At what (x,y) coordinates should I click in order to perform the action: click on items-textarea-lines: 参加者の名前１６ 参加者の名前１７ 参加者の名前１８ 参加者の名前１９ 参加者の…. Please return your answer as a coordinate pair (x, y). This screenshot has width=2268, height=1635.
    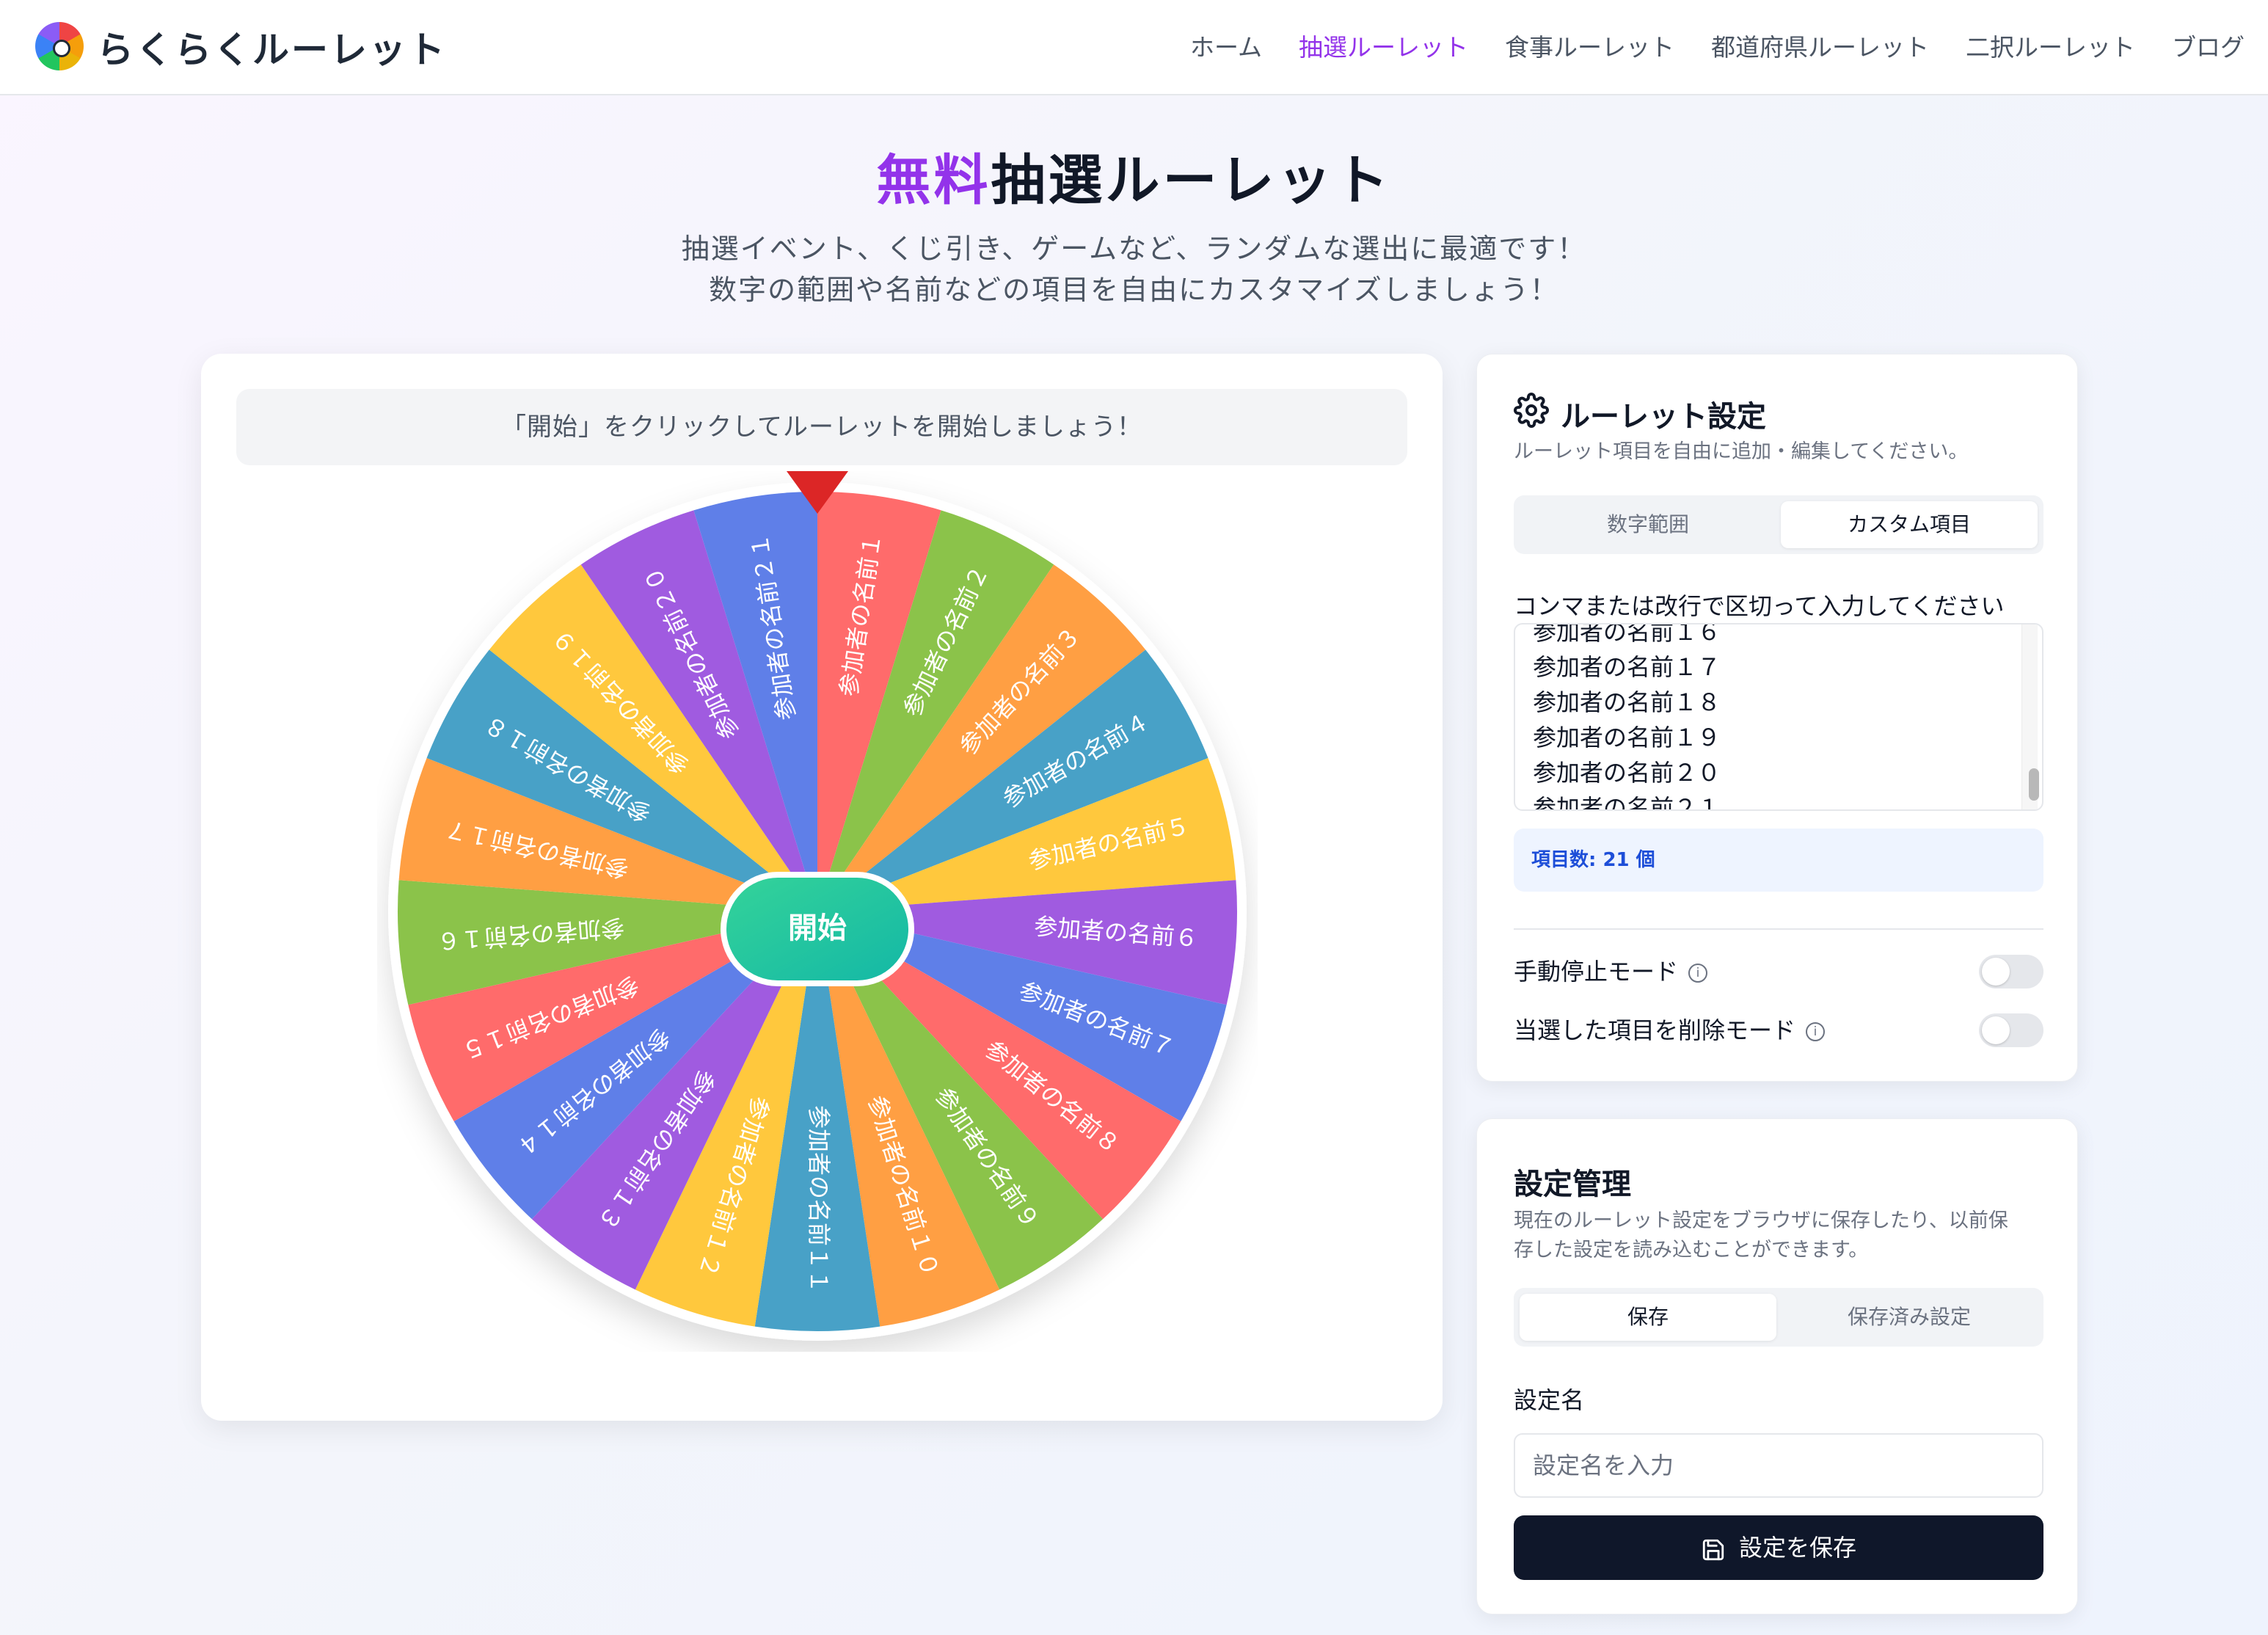
    Looking at the image, I should click on (1627, 717).